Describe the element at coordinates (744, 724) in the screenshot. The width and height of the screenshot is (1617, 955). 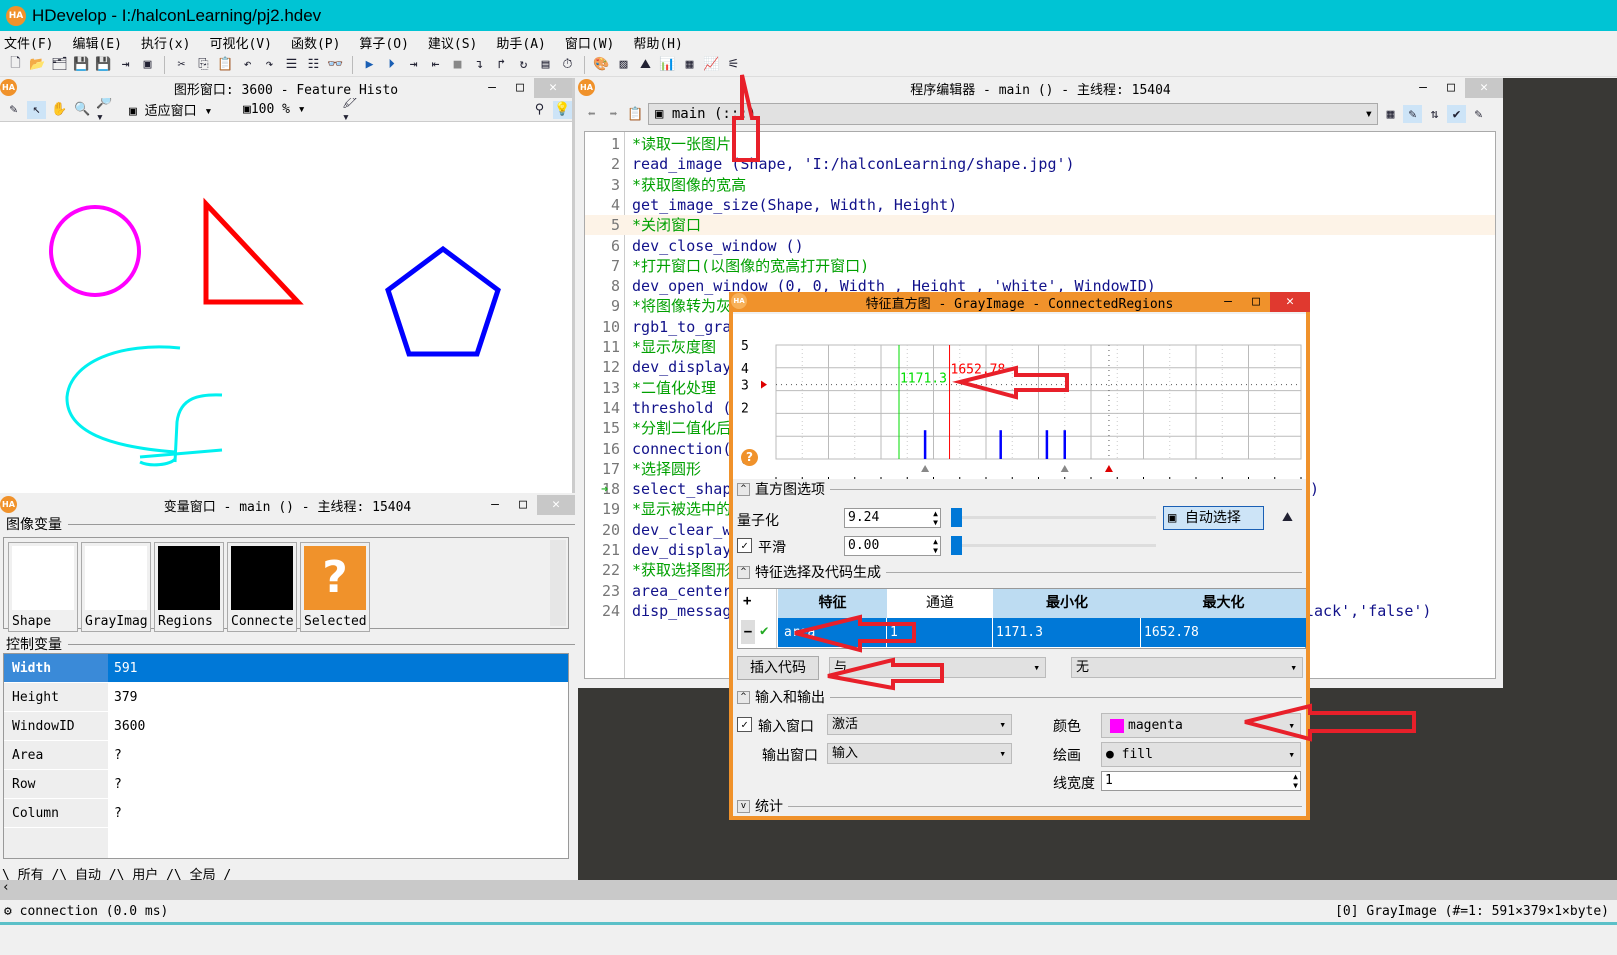
I see `input-window-checkbox: ✓` at that location.